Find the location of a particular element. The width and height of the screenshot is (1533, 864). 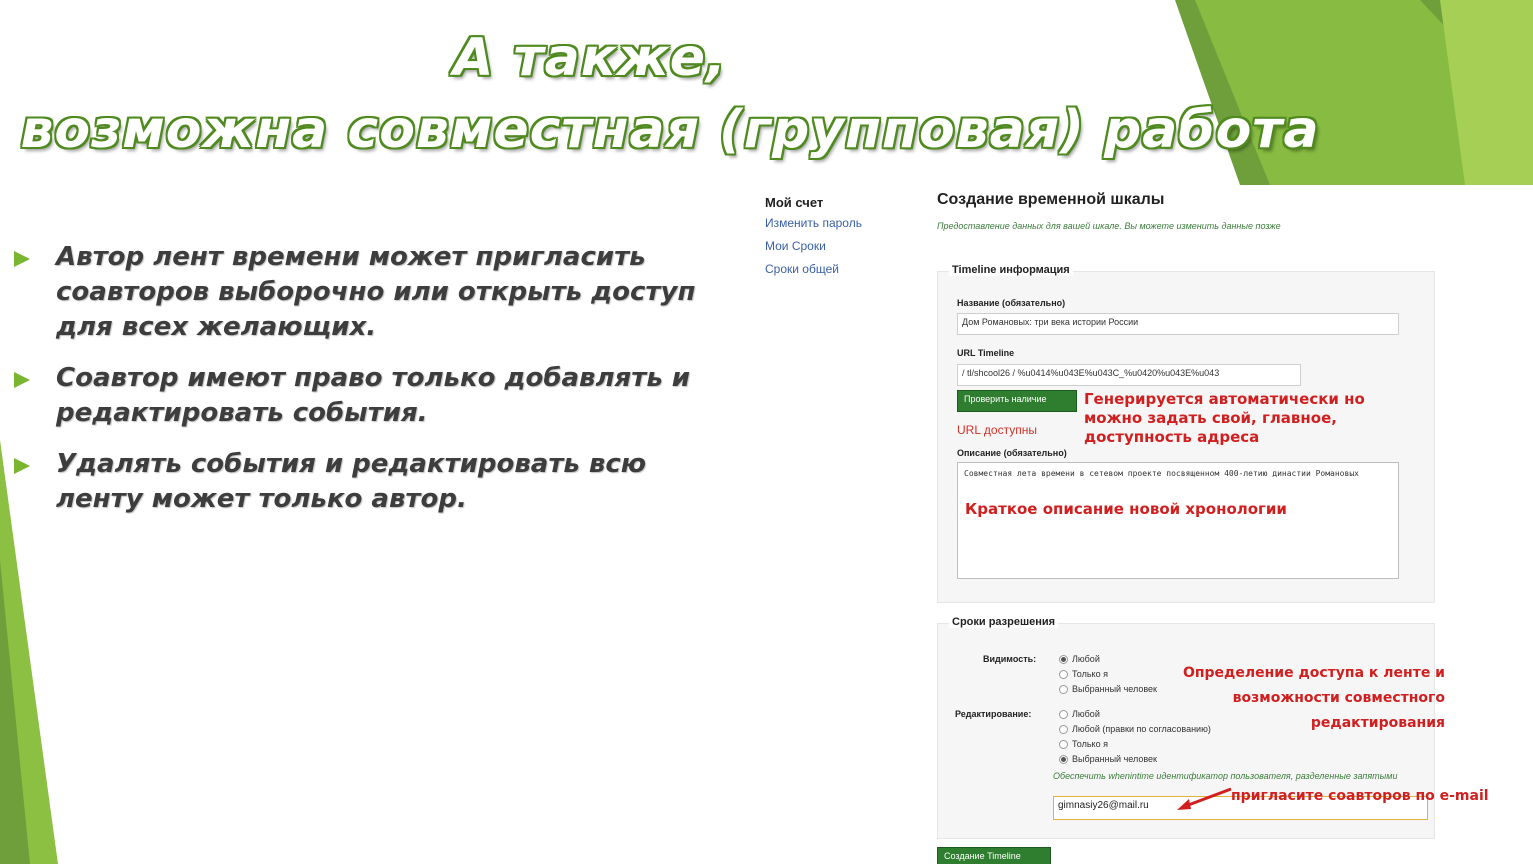

editing-label: Редактирование: is located at coordinates (993, 714).